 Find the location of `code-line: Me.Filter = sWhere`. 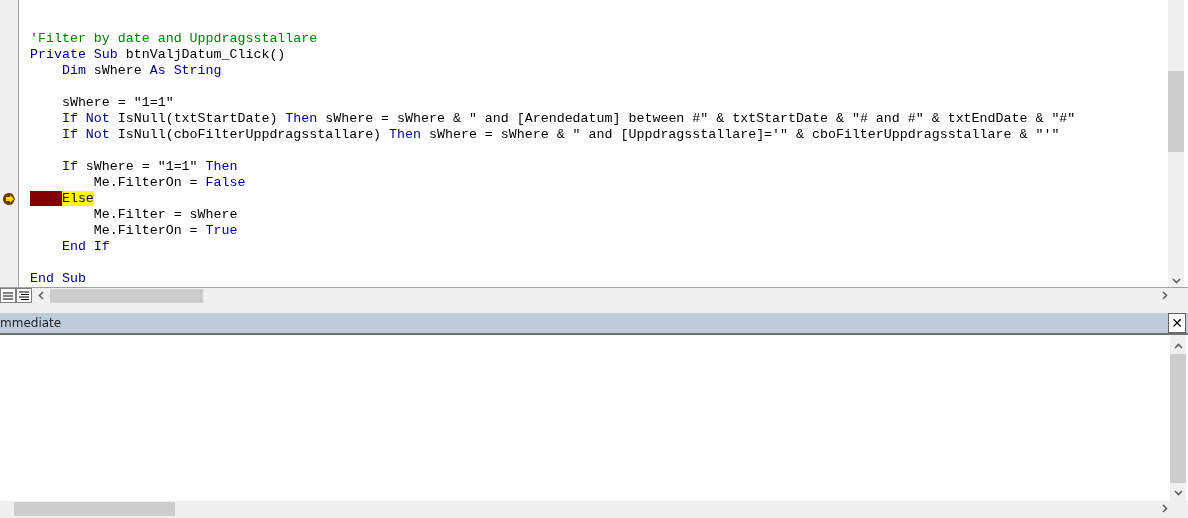

code-line: Me.Filter = sWhere is located at coordinates (165, 215).